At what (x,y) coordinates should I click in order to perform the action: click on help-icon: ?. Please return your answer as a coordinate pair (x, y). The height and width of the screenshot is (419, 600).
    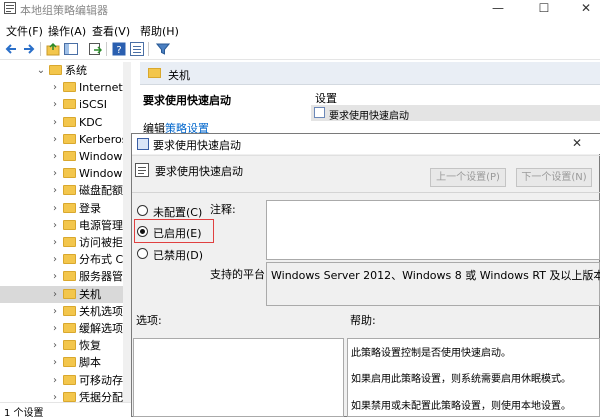
    Looking at the image, I should click on (119, 49).